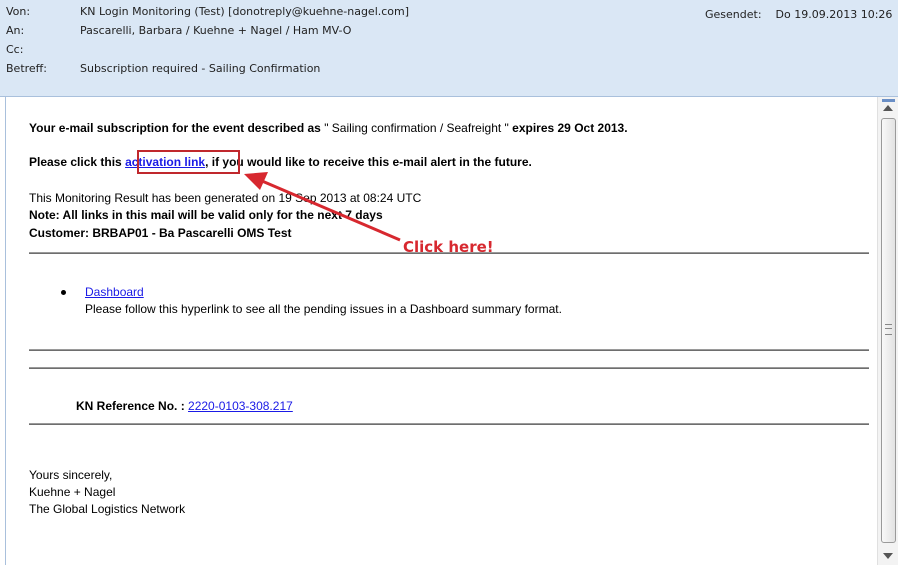 The image size is (898, 565). I want to click on click-here-annotation: Click here!, so click(448, 247).